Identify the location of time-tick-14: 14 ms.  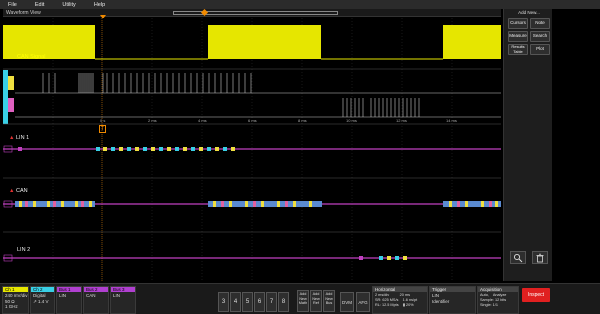
(451, 120).